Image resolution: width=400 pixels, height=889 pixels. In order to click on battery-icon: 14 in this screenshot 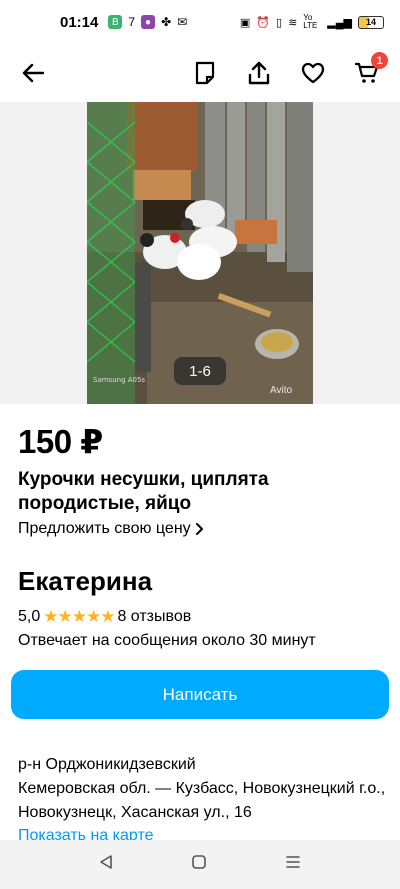, I will do `click(371, 22)`.